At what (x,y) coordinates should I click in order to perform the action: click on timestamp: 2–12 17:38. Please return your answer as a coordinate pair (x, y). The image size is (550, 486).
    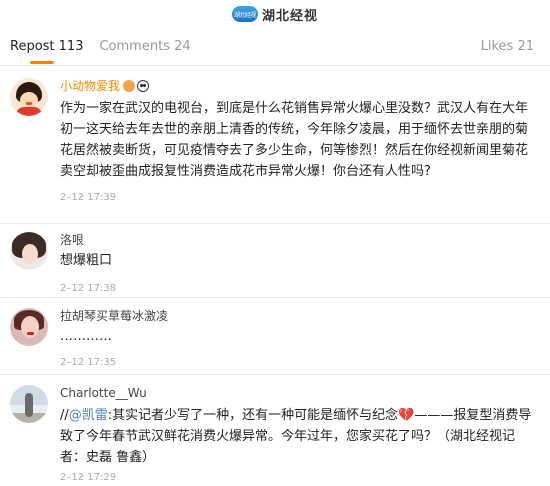
    Looking at the image, I should click on (88, 288).